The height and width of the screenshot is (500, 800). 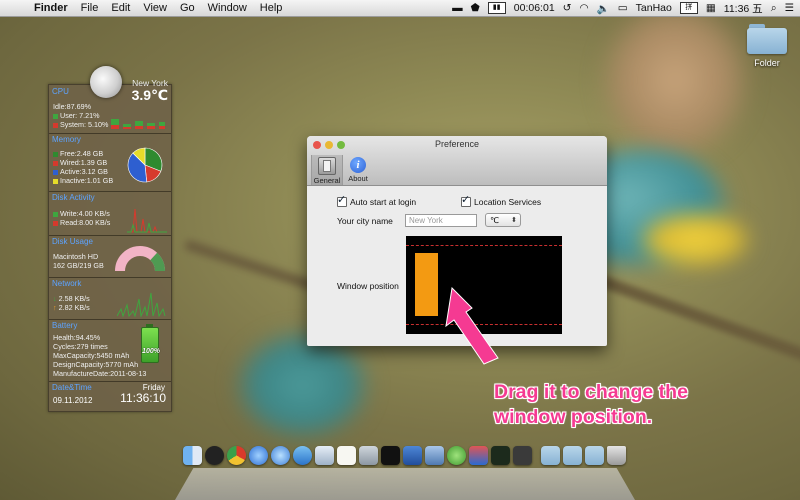 I want to click on network-section: Network ↓ 2.58 KB/s ↑ 2.82 KB/s, so click(x=110, y=298).